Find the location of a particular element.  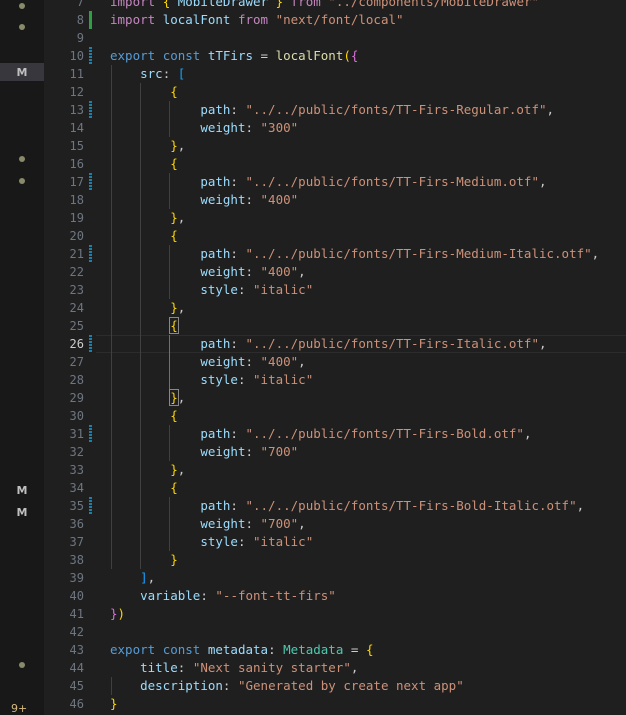

code-line-20: { is located at coordinates (144, 236).